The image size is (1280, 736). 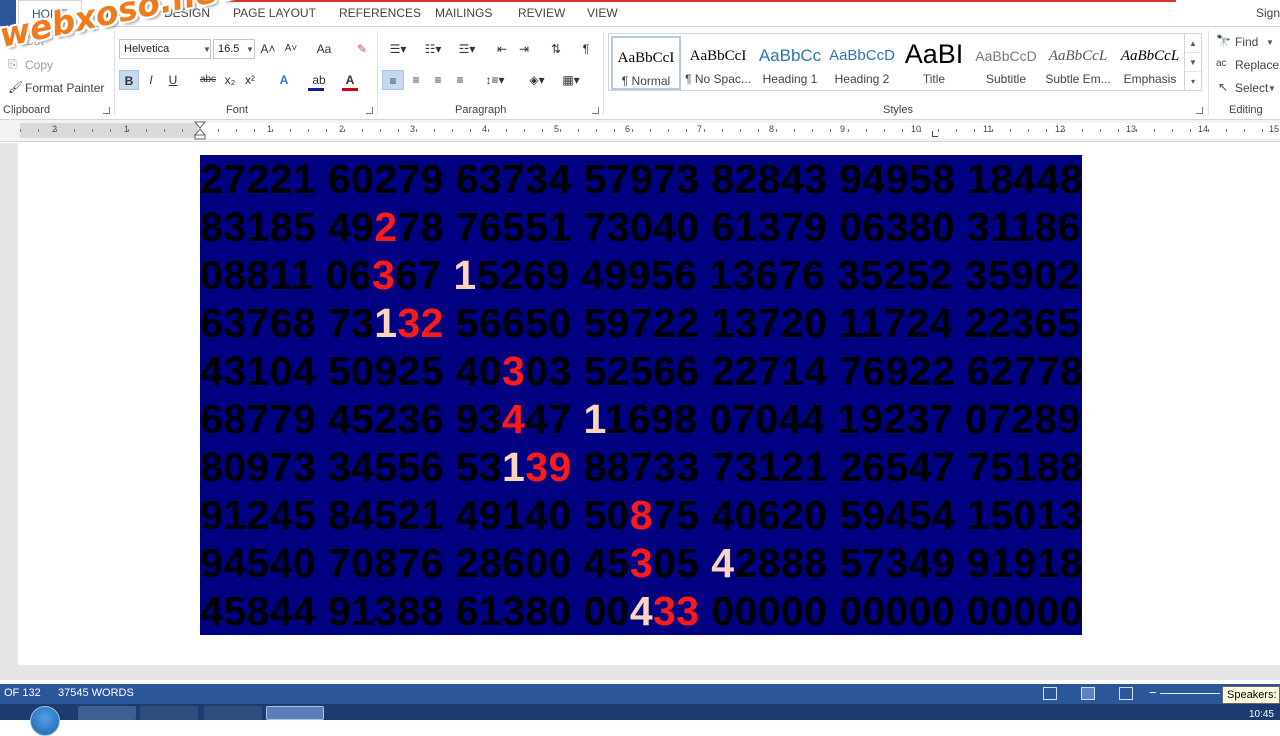 I want to click on style-preview: AaBbCcD, so click(x=1006, y=56).